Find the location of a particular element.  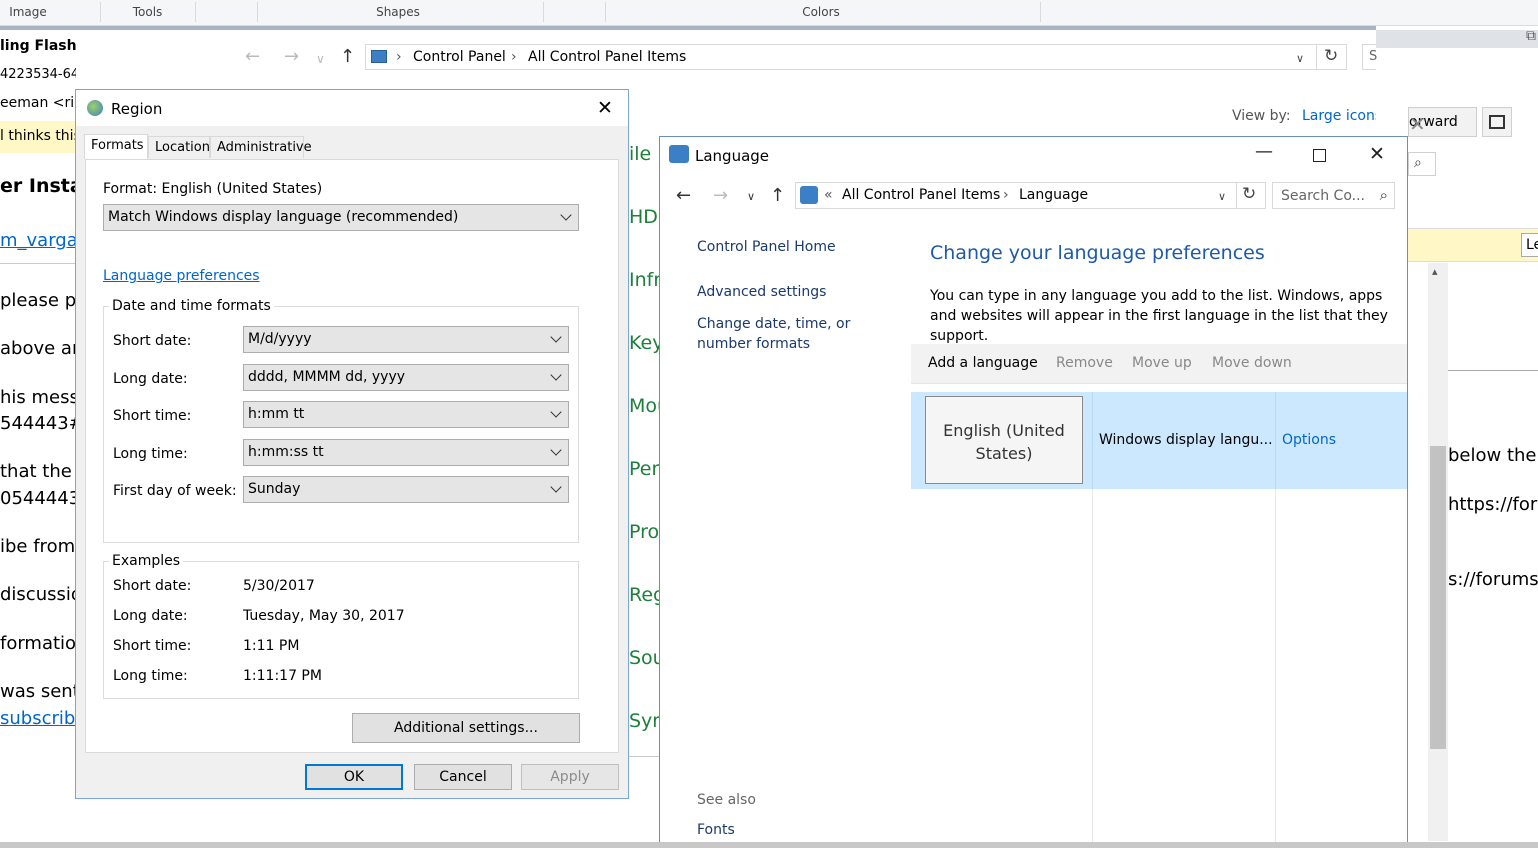

language-options-link: Options is located at coordinates (1309, 440).